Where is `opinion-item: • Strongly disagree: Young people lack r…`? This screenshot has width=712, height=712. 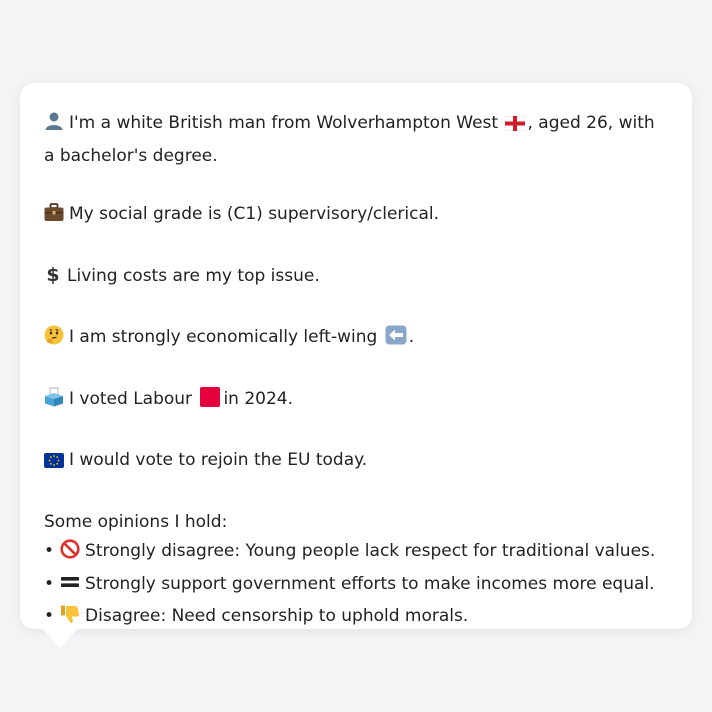 opinion-item: • Strongly disagree: Young people lack r… is located at coordinates (356, 553).